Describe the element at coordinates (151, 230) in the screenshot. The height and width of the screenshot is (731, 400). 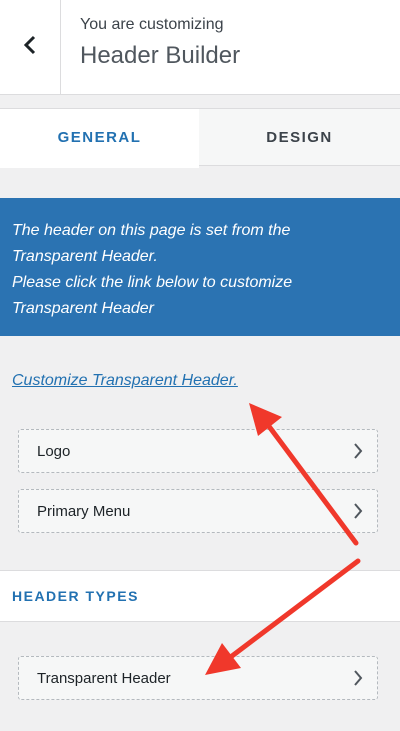
I see `notice-line: The header on this page is set from the` at that location.